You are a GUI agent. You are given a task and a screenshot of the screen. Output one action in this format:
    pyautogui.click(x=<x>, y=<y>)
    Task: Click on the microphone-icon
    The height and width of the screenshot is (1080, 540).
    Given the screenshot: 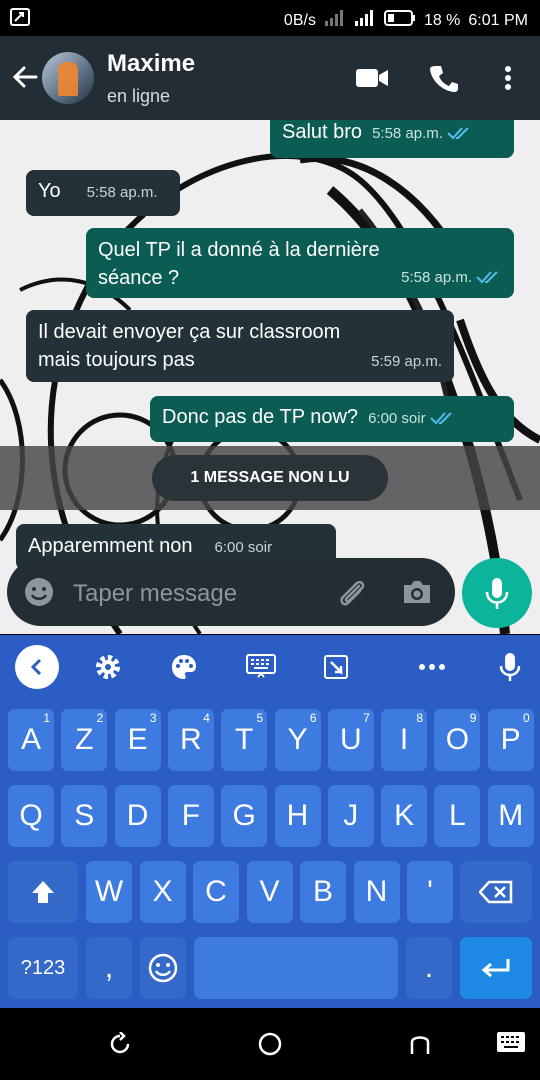 What is the action you would take?
    pyautogui.click(x=497, y=593)
    